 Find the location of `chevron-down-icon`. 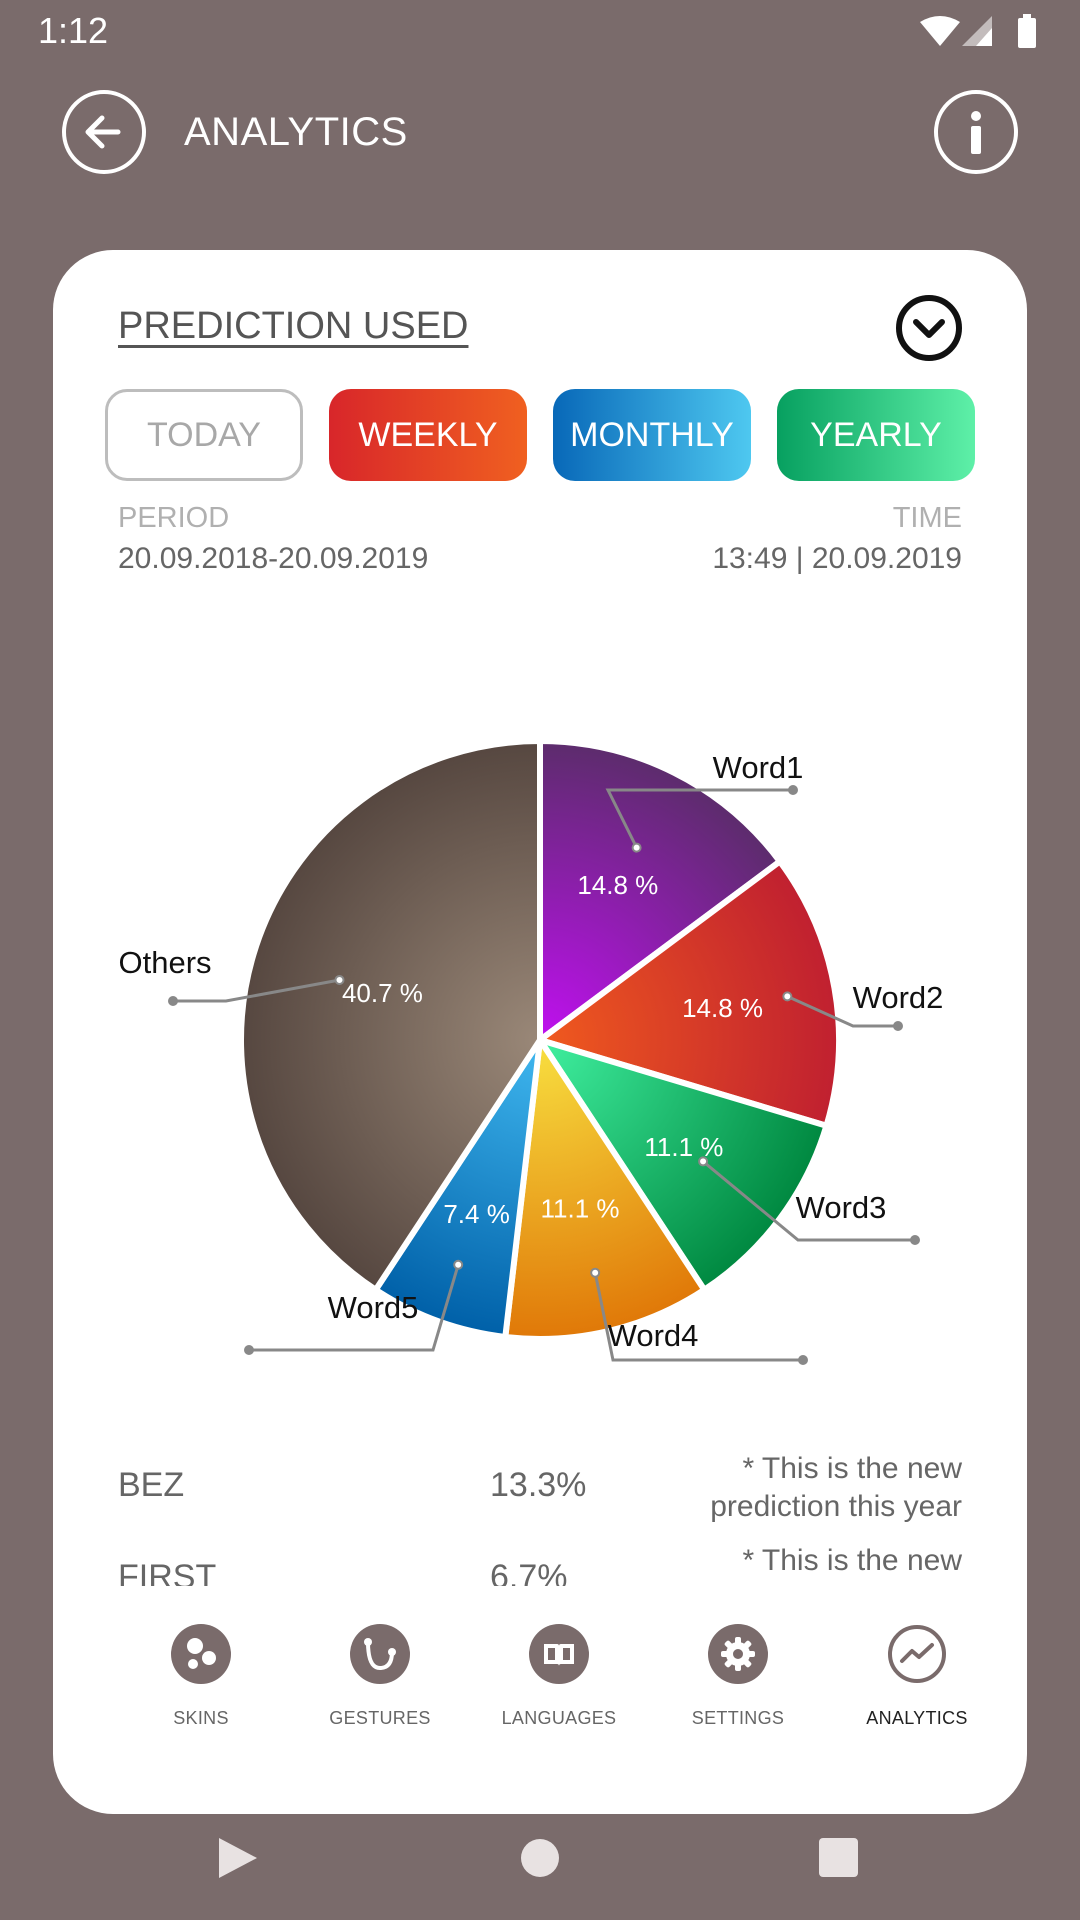

chevron-down-icon is located at coordinates (929, 328).